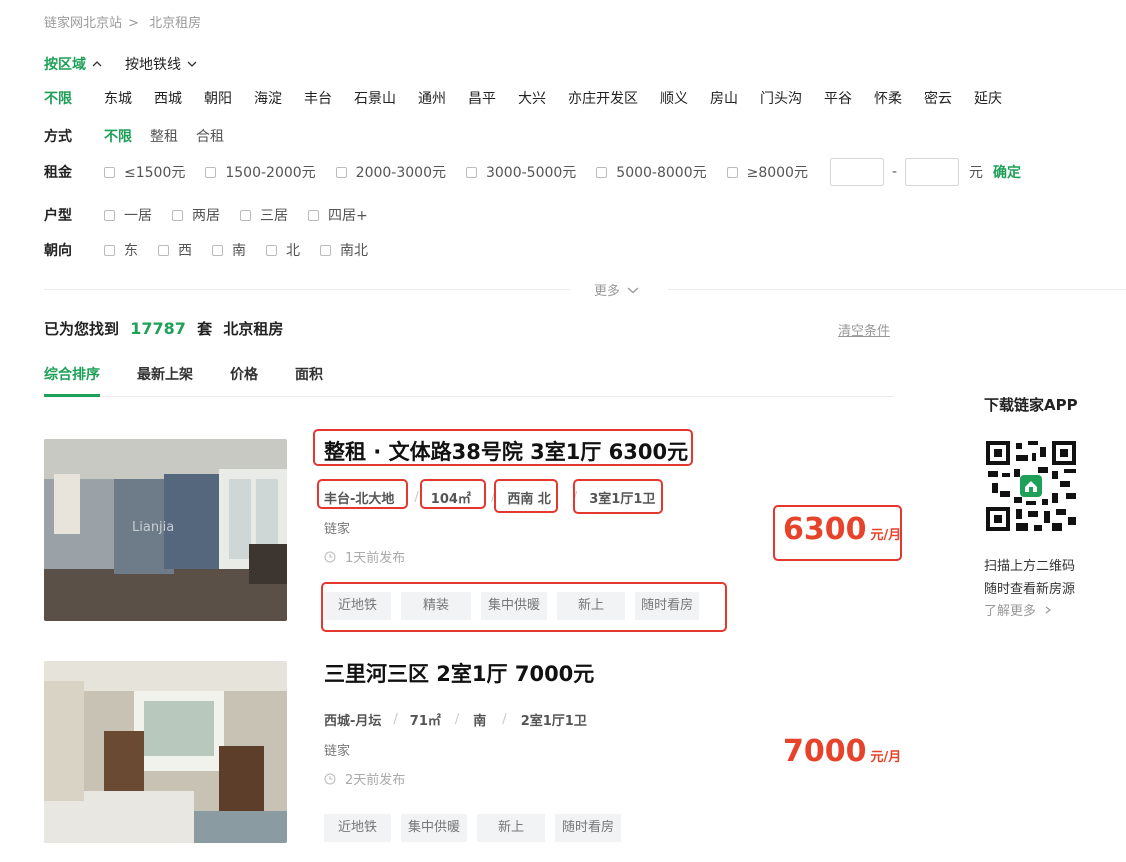 The width and height of the screenshot is (1126, 862). What do you see at coordinates (651, 172) in the screenshot?
I see `price-option: 5000-8000元` at bounding box center [651, 172].